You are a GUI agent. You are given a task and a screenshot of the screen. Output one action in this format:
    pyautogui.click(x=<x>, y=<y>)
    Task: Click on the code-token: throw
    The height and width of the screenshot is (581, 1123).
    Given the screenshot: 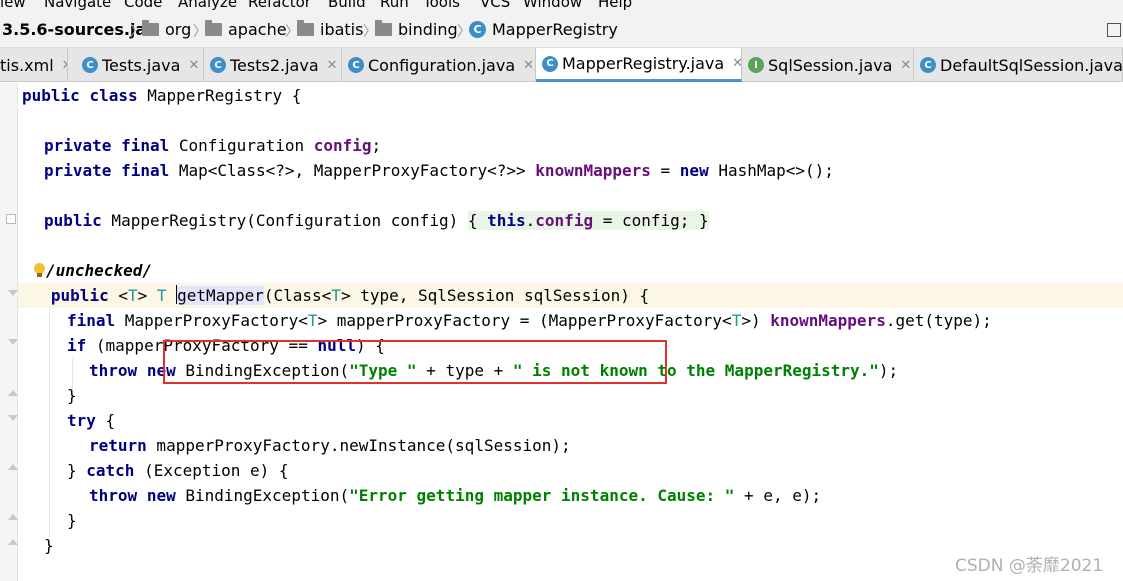 What is the action you would take?
    pyautogui.click(x=113, y=495)
    